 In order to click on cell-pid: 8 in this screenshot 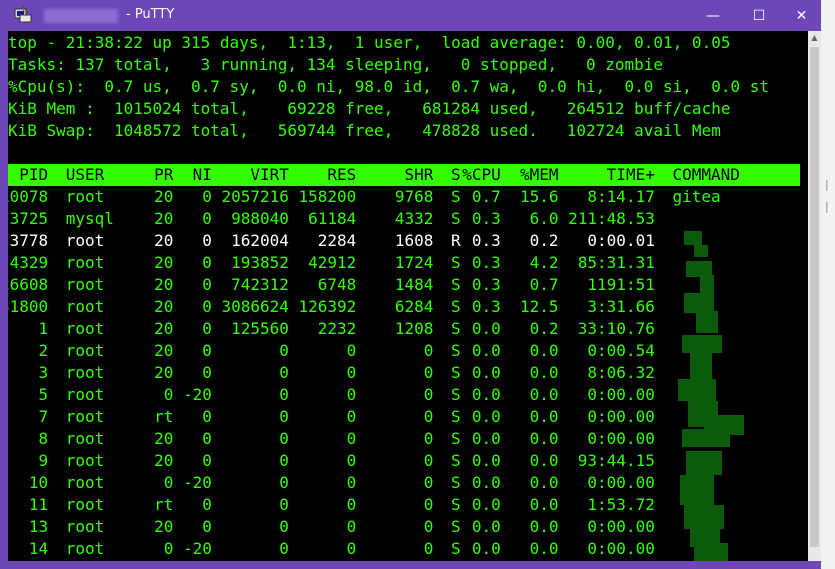, I will do `click(43, 438)`.